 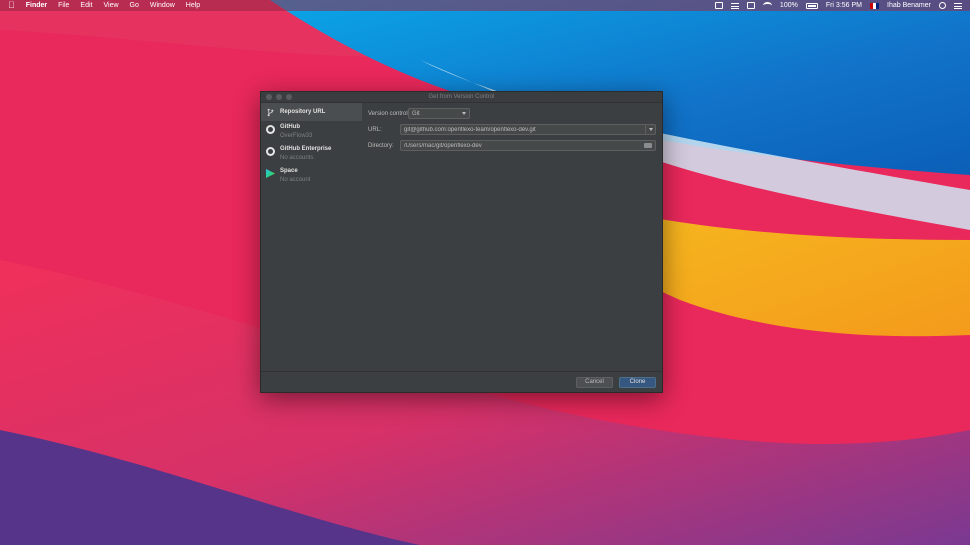 I want to click on menu-app-name: Finder, so click(x=36, y=5).